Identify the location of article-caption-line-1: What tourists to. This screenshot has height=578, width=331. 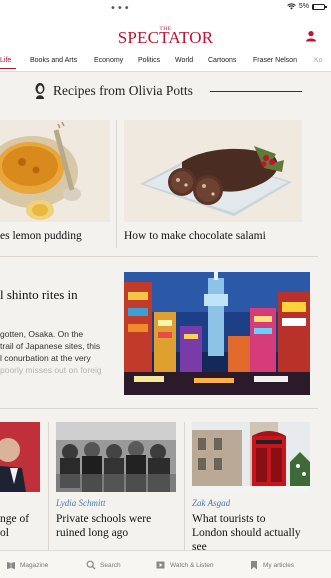
(228, 519).